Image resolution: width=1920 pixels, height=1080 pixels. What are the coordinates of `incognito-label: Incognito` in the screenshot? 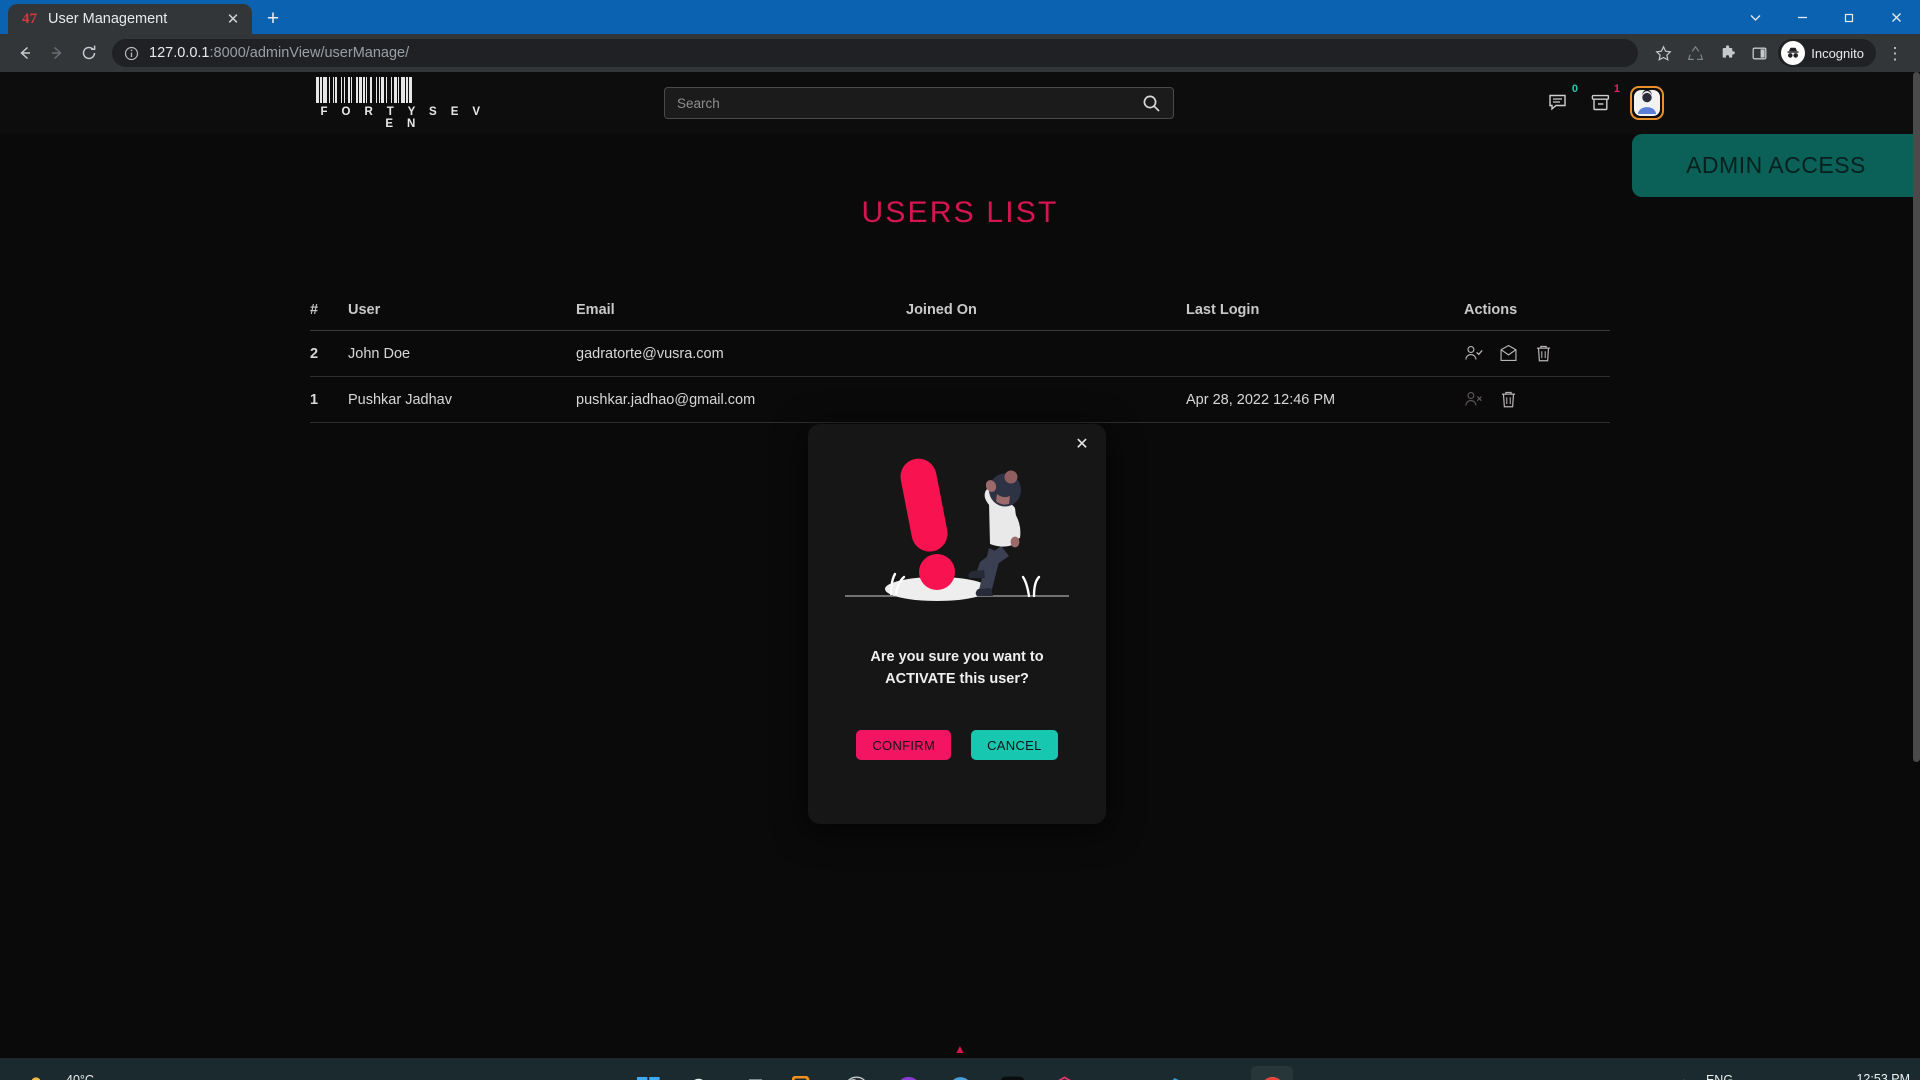 It's located at (1837, 53).